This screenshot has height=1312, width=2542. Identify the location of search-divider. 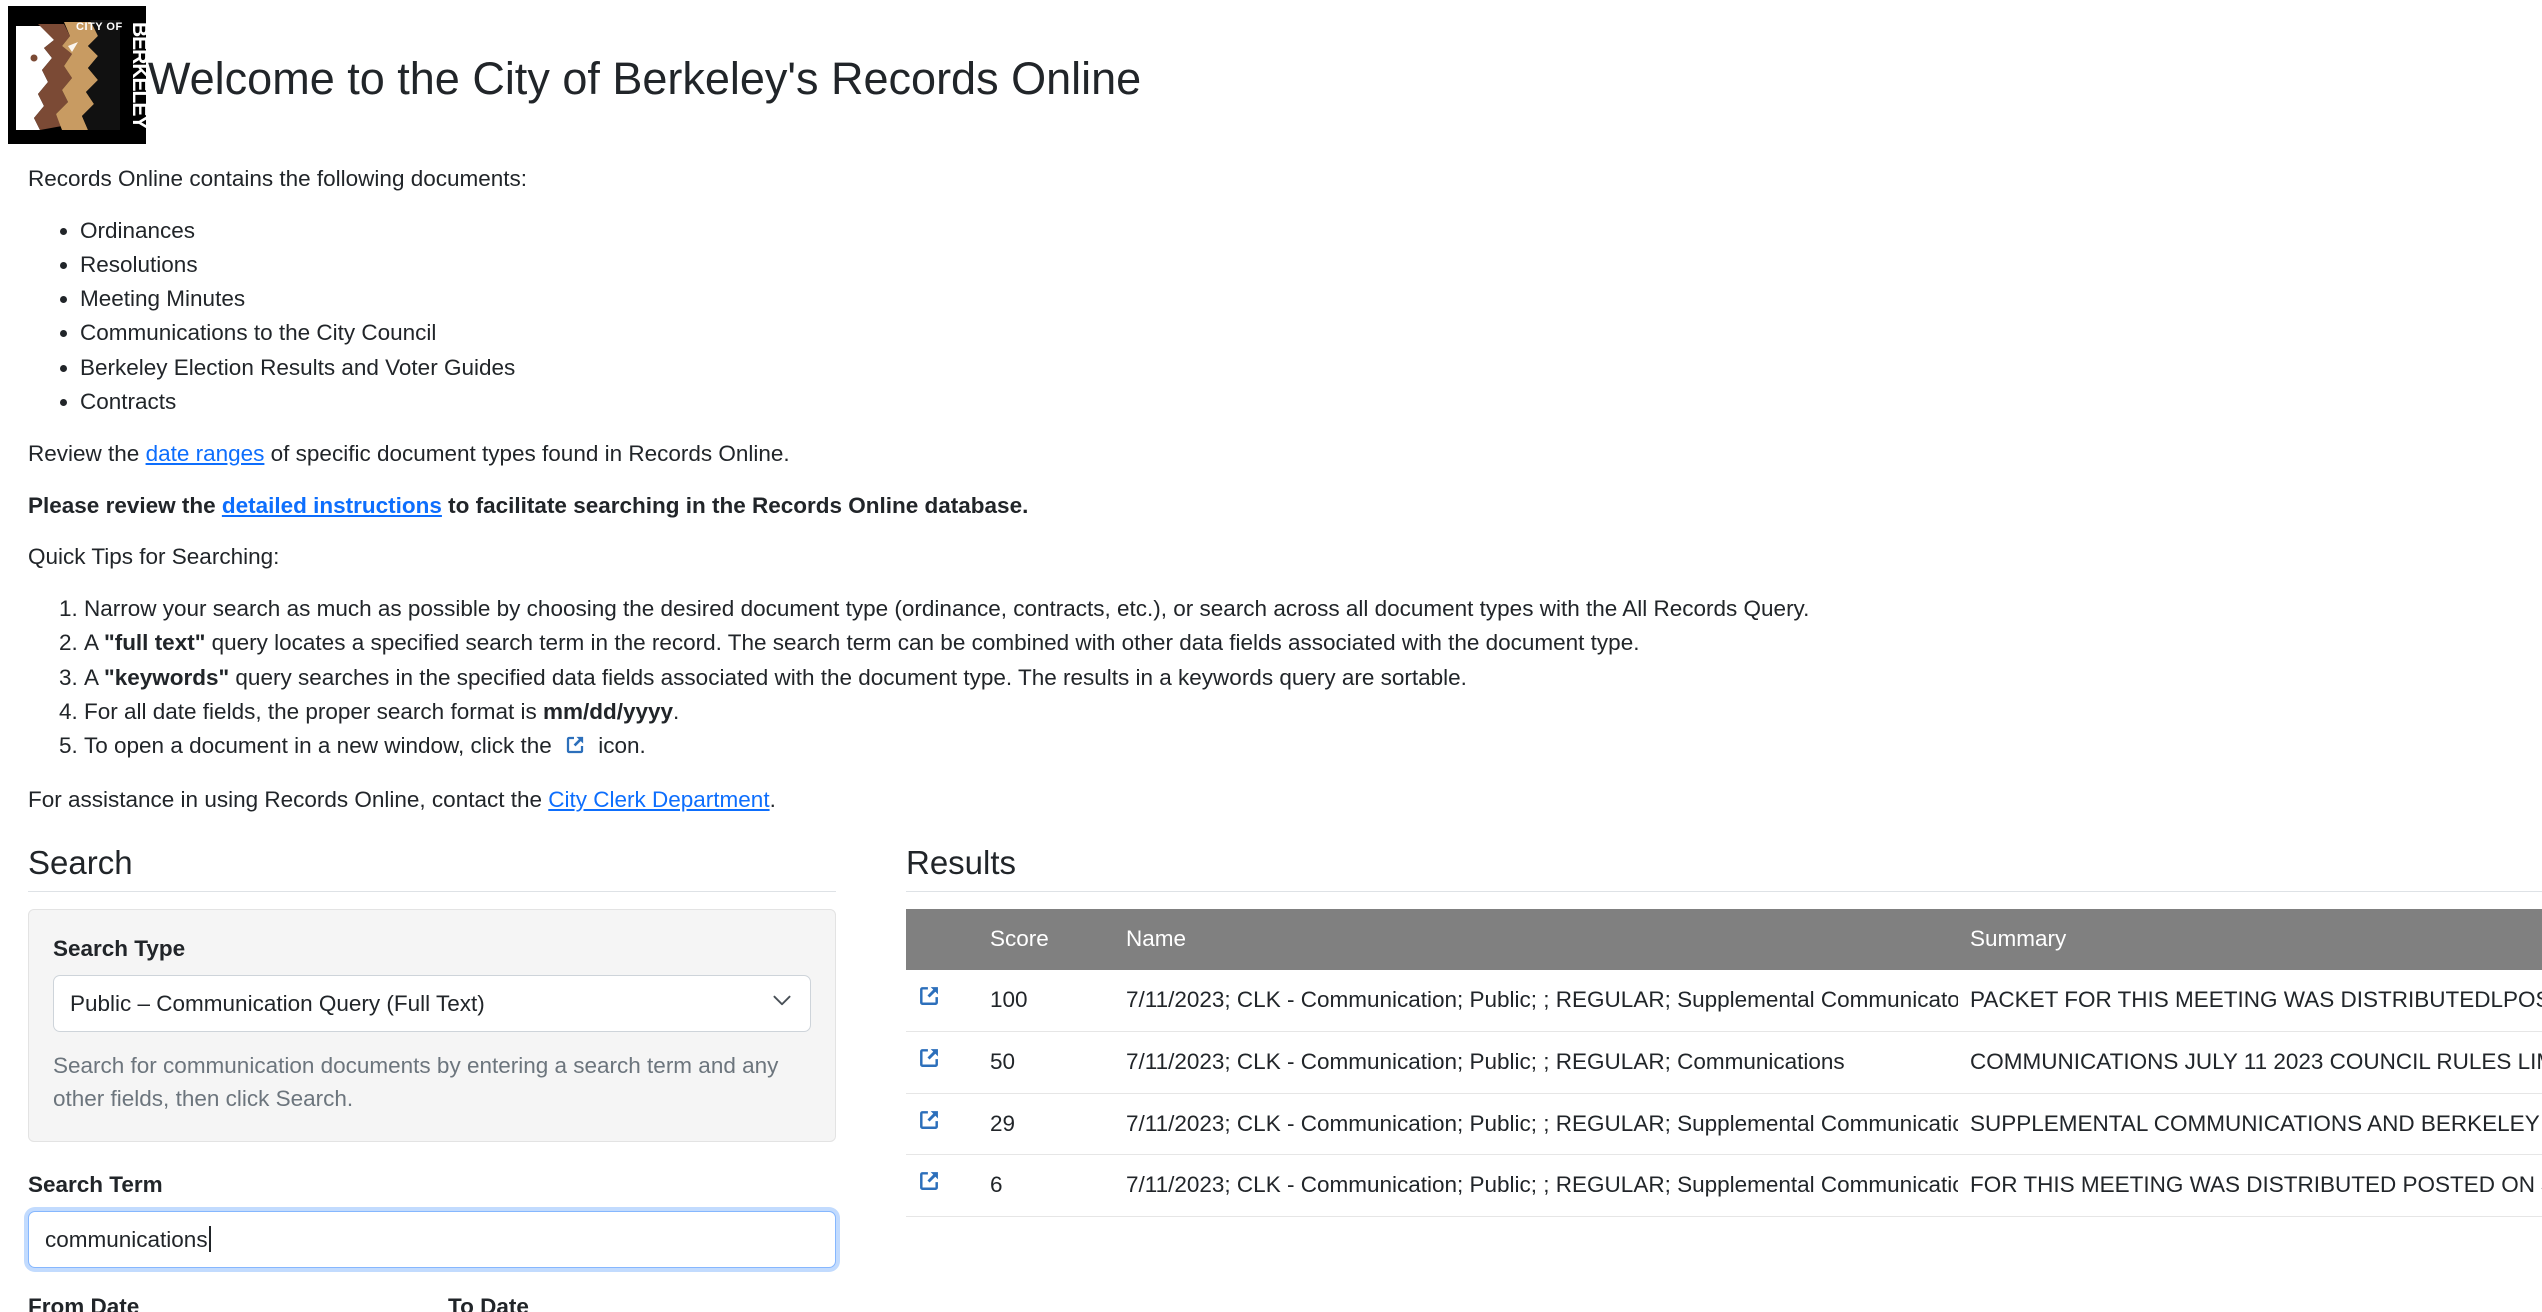
(432, 892).